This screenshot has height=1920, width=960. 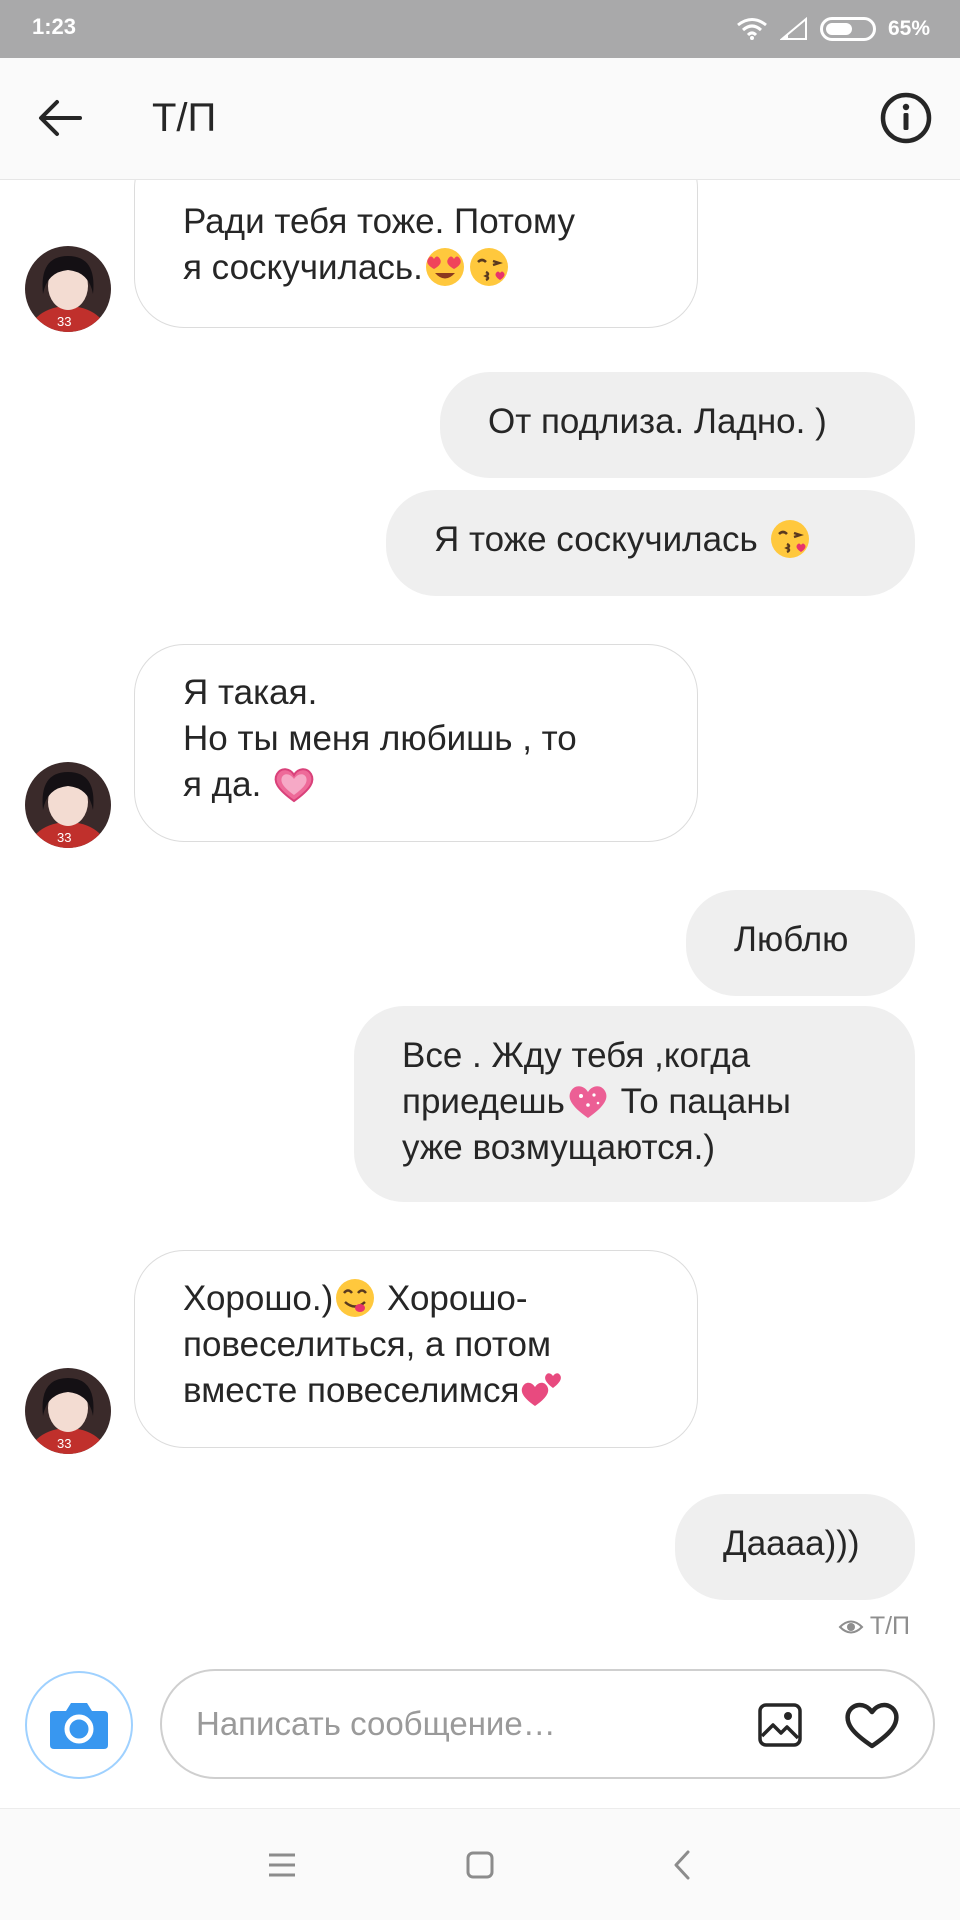 What do you see at coordinates (793, 28) in the screenshot?
I see `signal-icon` at bounding box center [793, 28].